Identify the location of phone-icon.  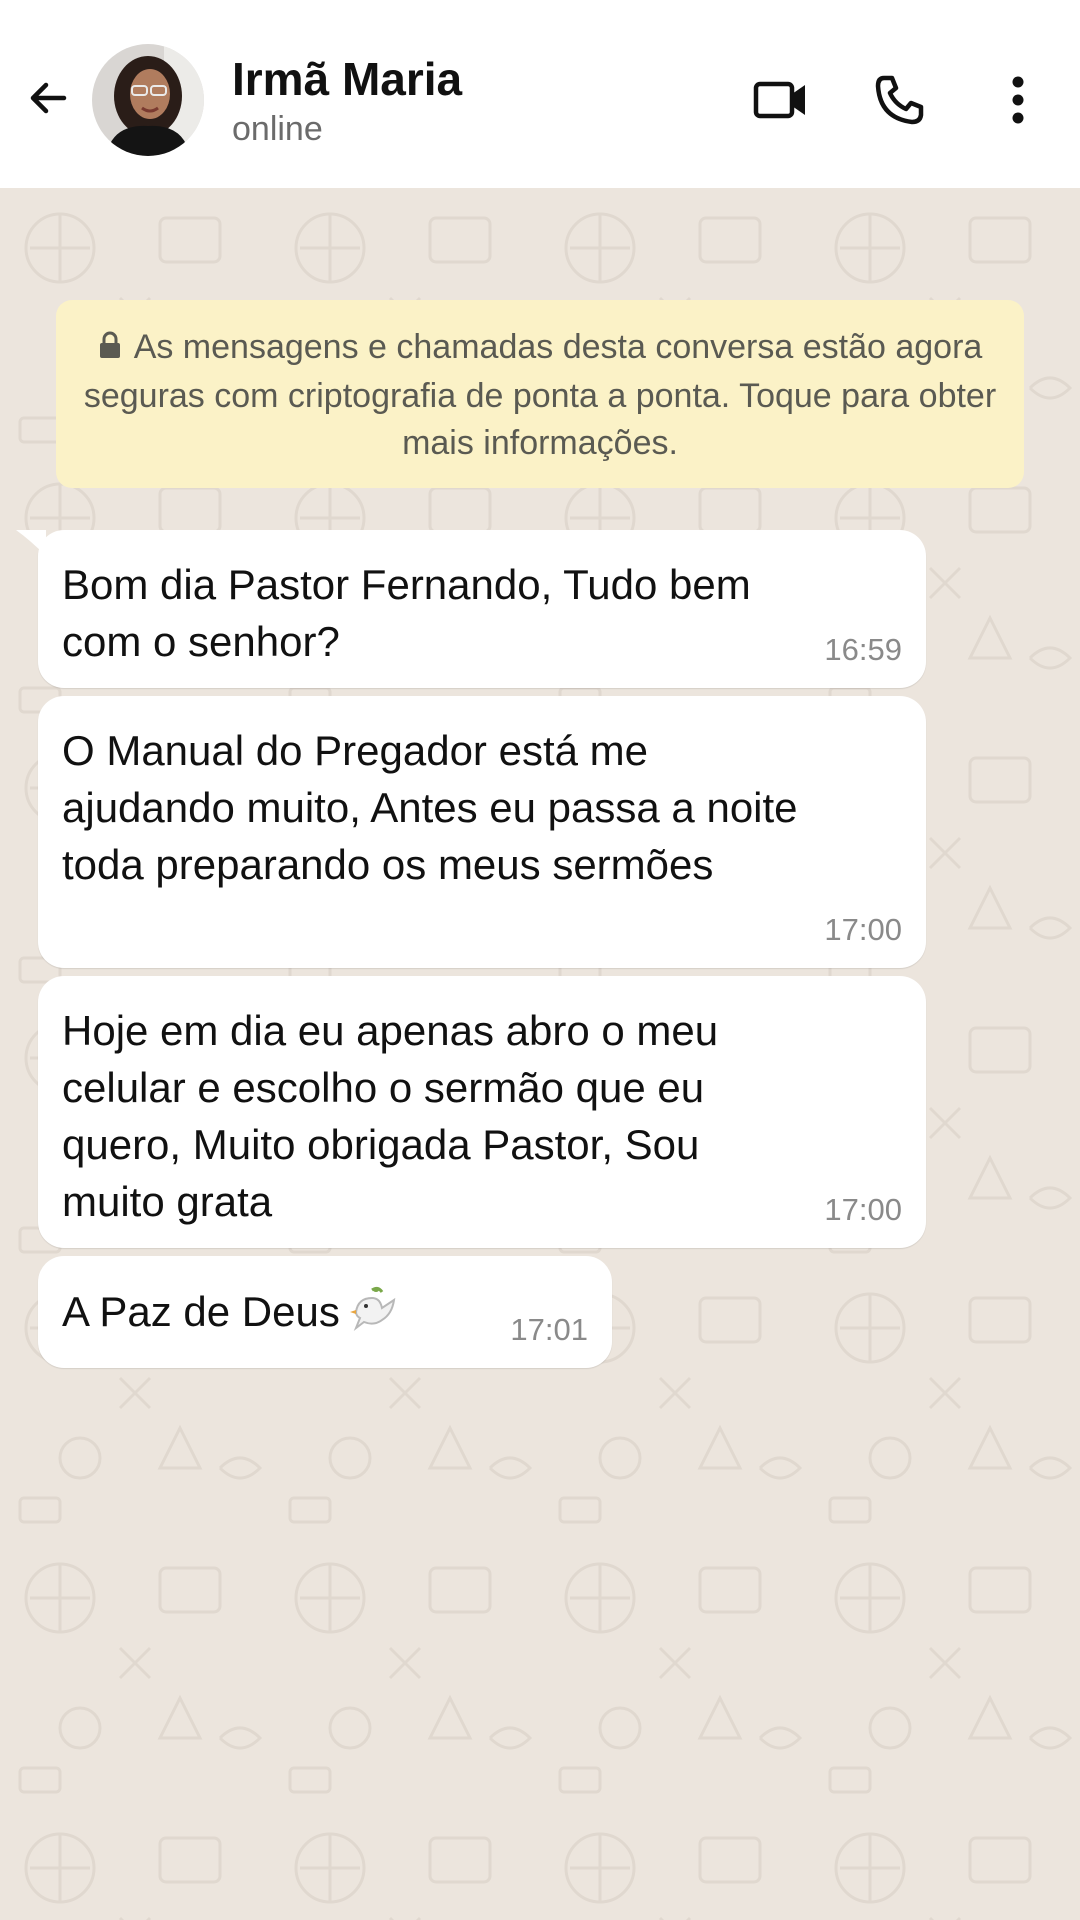
(899, 100).